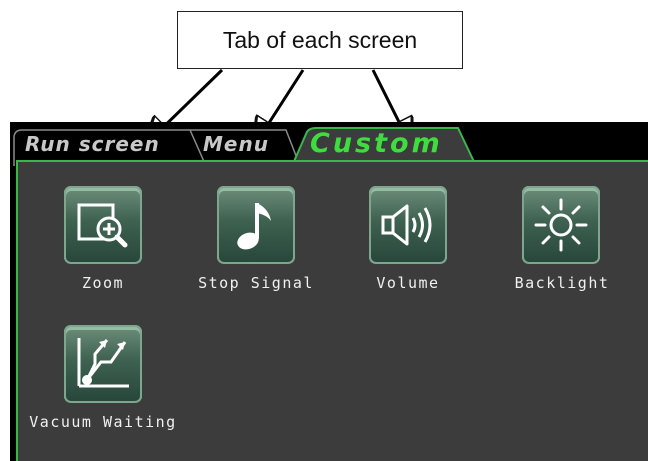  What do you see at coordinates (103, 283) in the screenshot?
I see `zoom-label: Zoom` at bounding box center [103, 283].